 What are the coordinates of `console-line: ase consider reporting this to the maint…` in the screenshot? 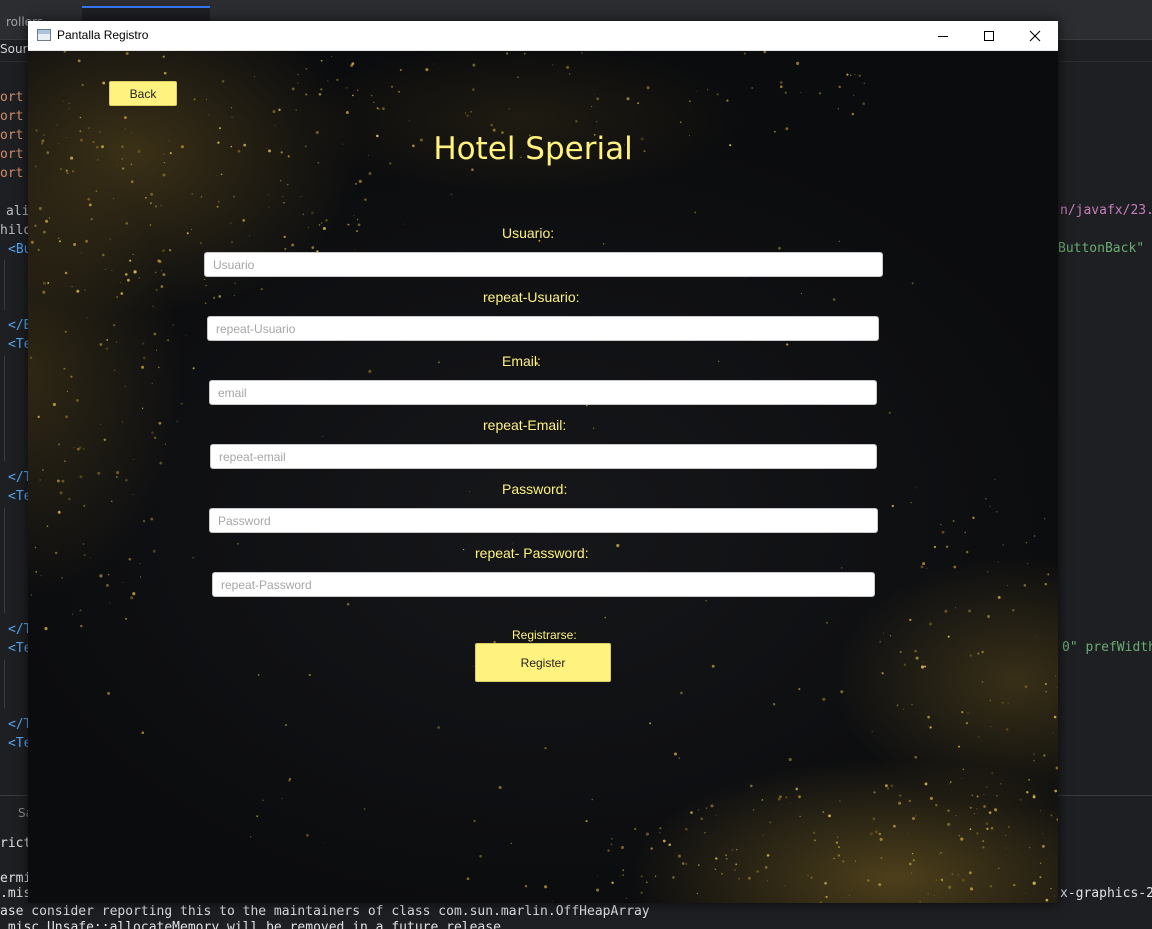 It's located at (325, 911).